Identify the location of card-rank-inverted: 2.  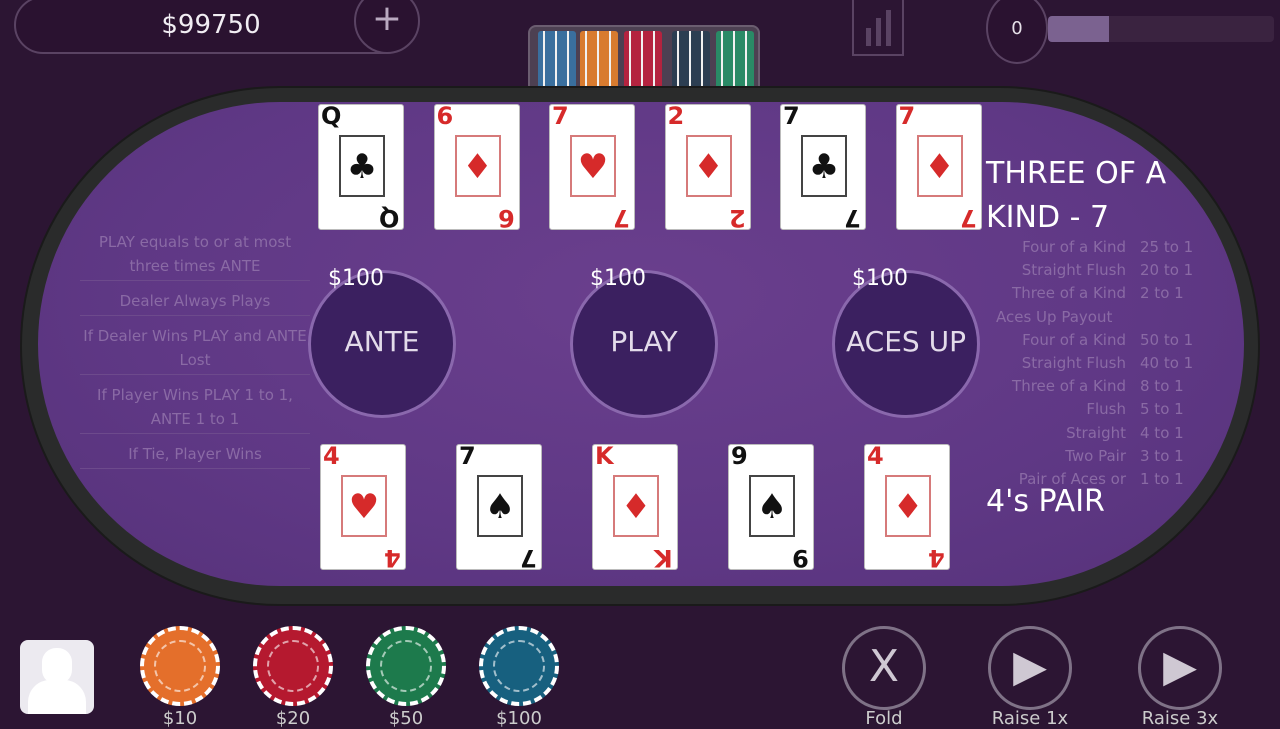
(737, 218).